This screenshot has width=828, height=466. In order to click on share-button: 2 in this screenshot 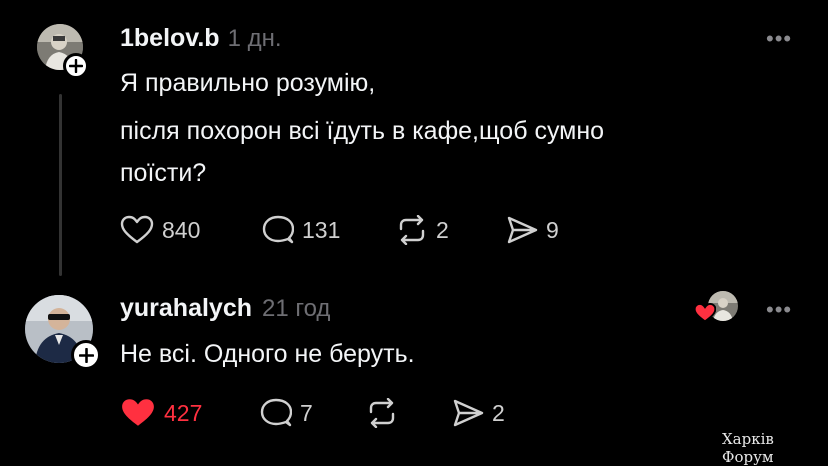, I will do `click(478, 413)`.